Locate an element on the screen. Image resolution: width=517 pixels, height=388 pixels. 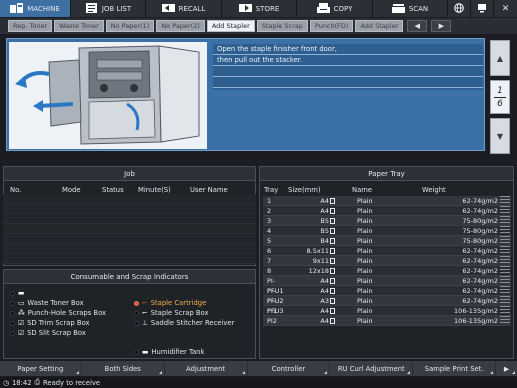
close-button: ✕ is located at coordinates (505, 8).